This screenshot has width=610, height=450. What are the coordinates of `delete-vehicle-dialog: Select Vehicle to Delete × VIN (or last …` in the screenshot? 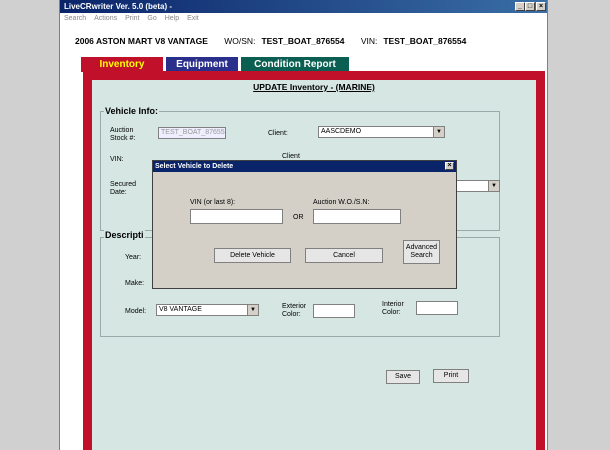 It's located at (304, 224).